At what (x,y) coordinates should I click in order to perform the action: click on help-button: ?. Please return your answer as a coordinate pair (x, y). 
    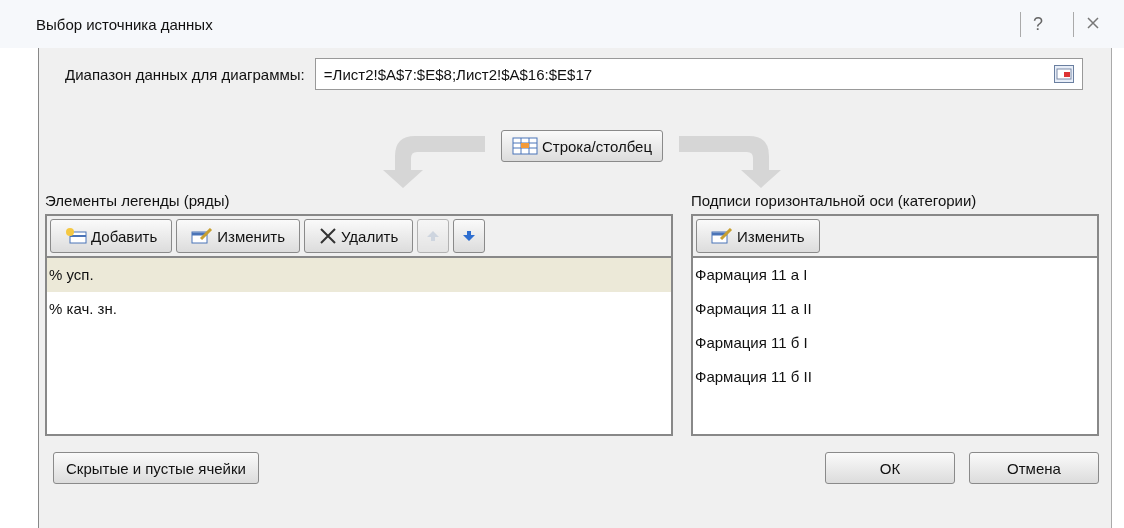
    Looking at the image, I should click on (1037, 24).